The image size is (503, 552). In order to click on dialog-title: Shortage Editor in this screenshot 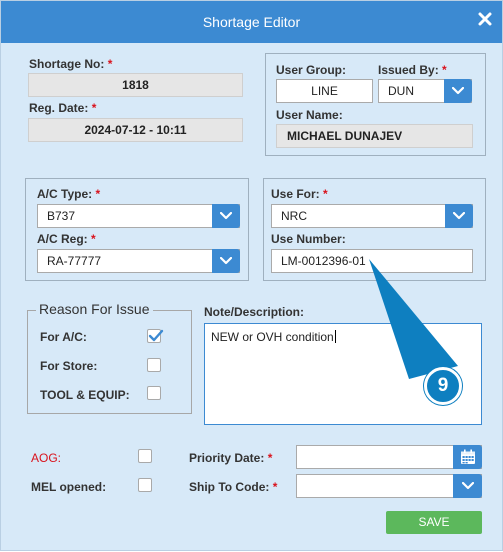, I will do `click(251, 22)`.